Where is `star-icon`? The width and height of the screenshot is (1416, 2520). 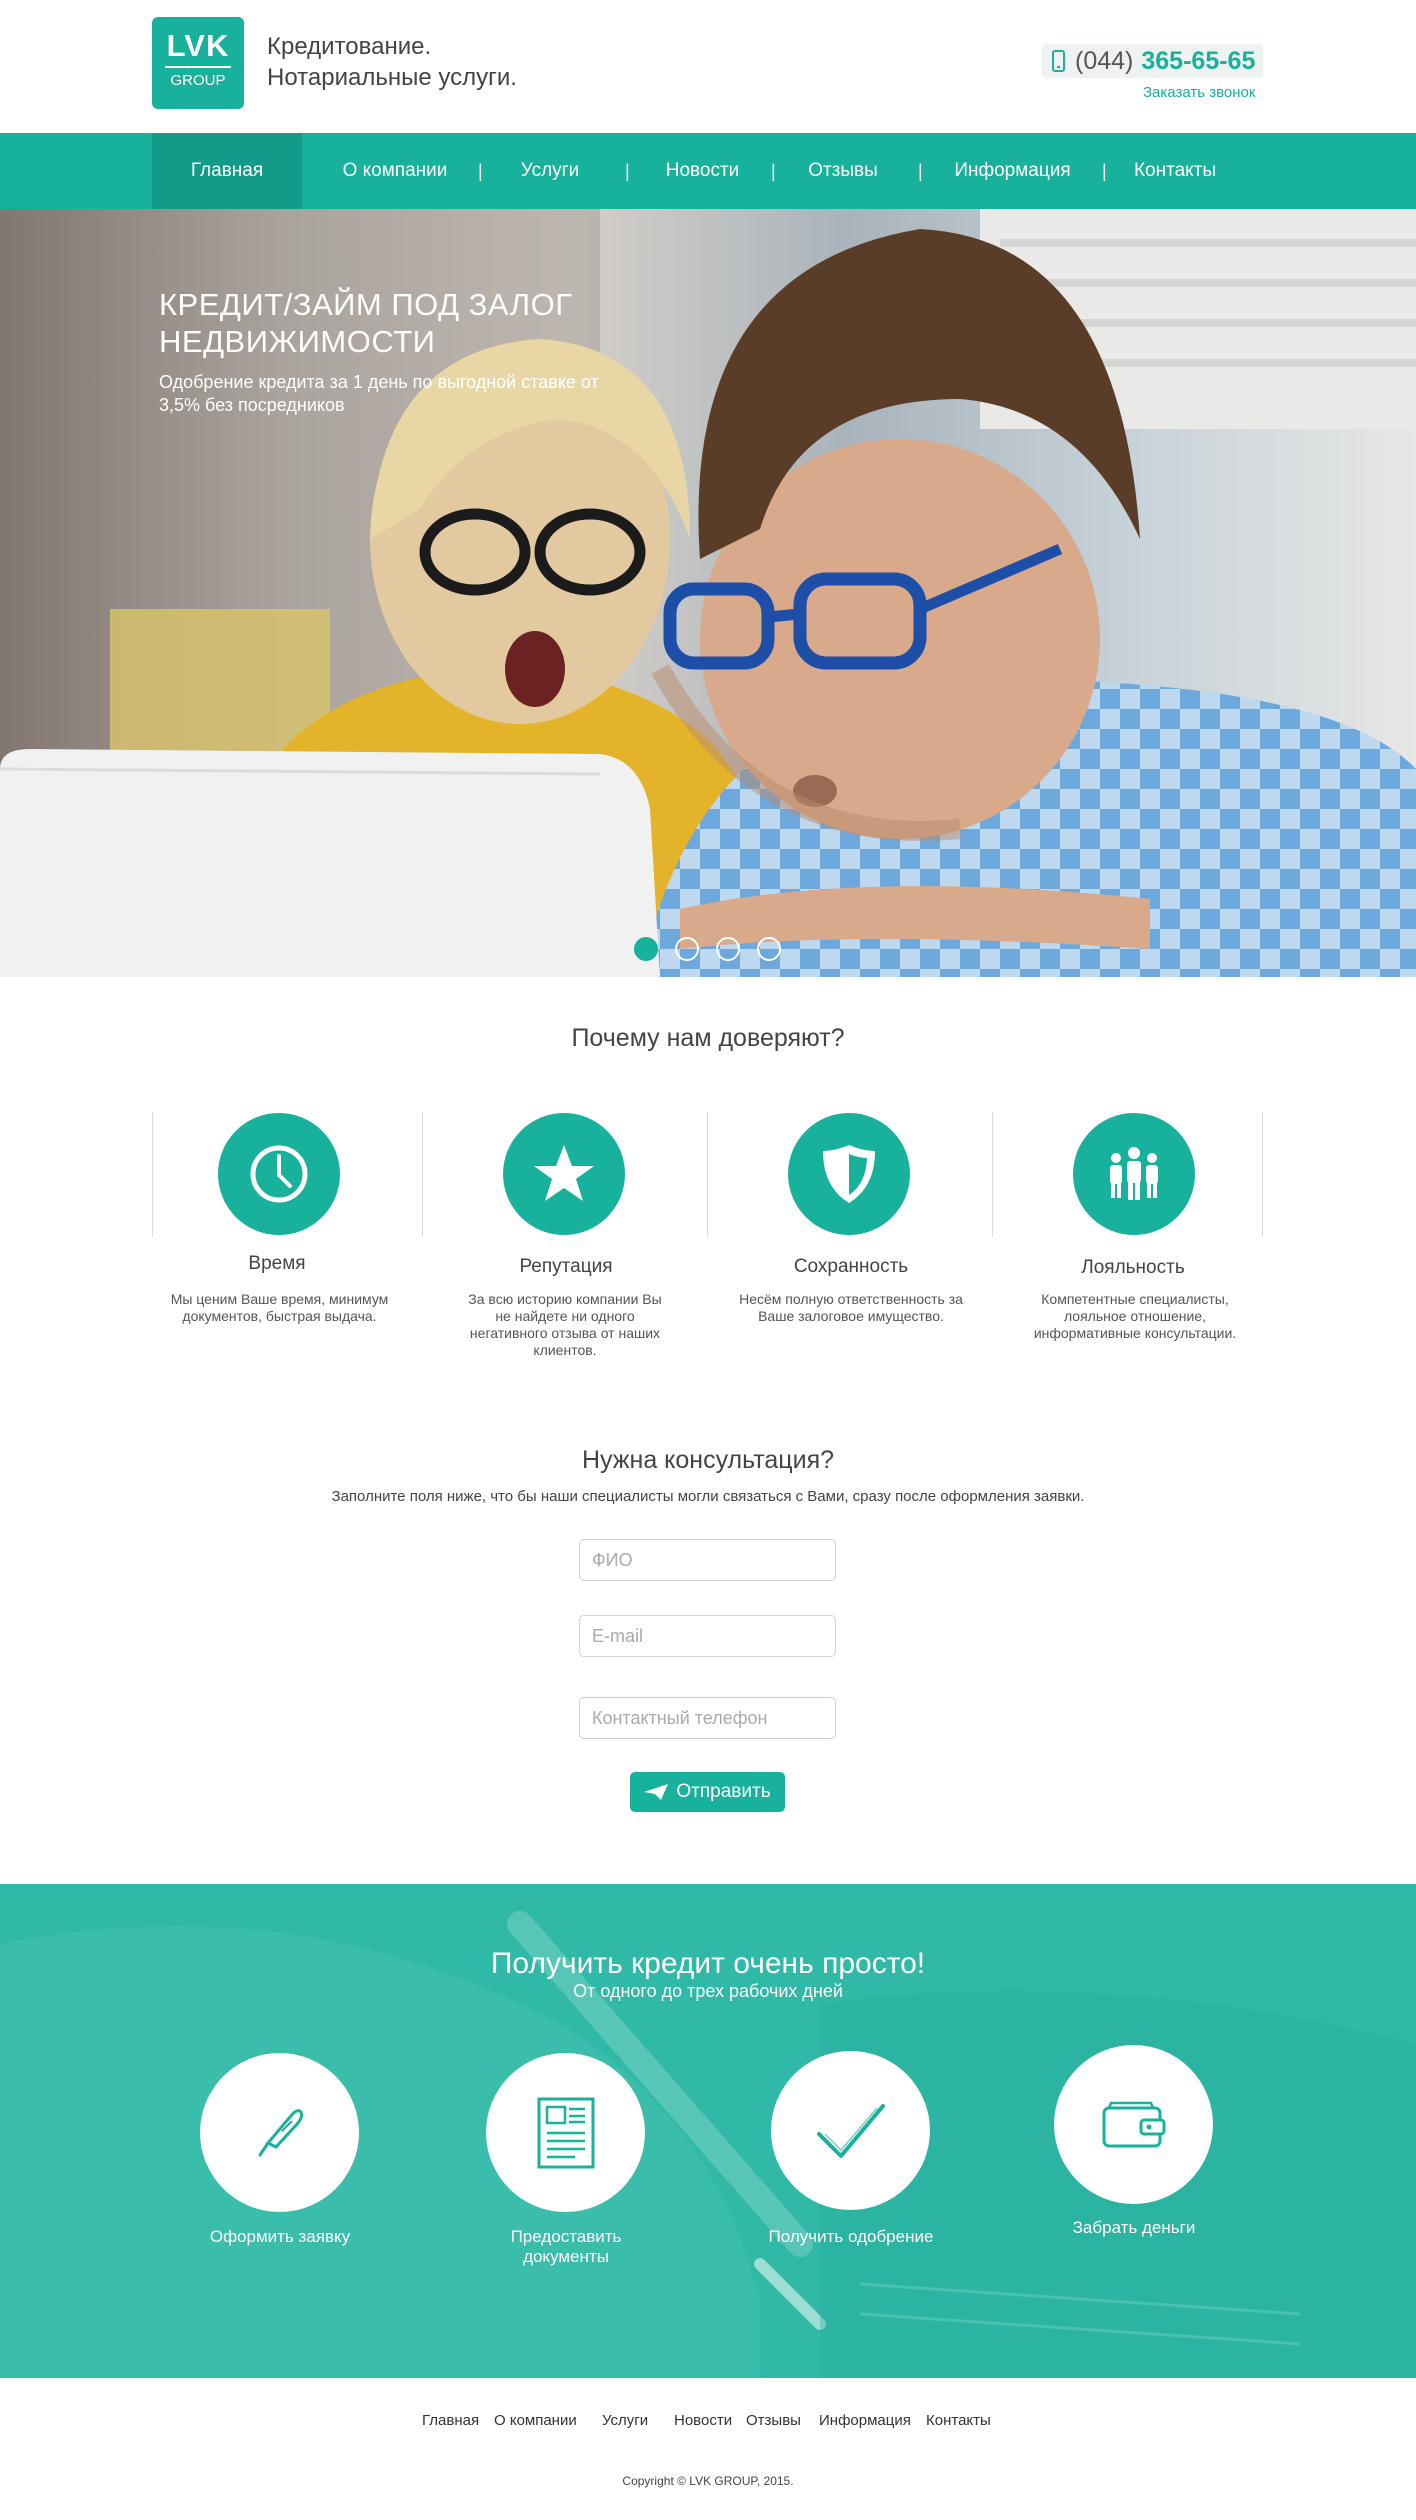 star-icon is located at coordinates (564, 1173).